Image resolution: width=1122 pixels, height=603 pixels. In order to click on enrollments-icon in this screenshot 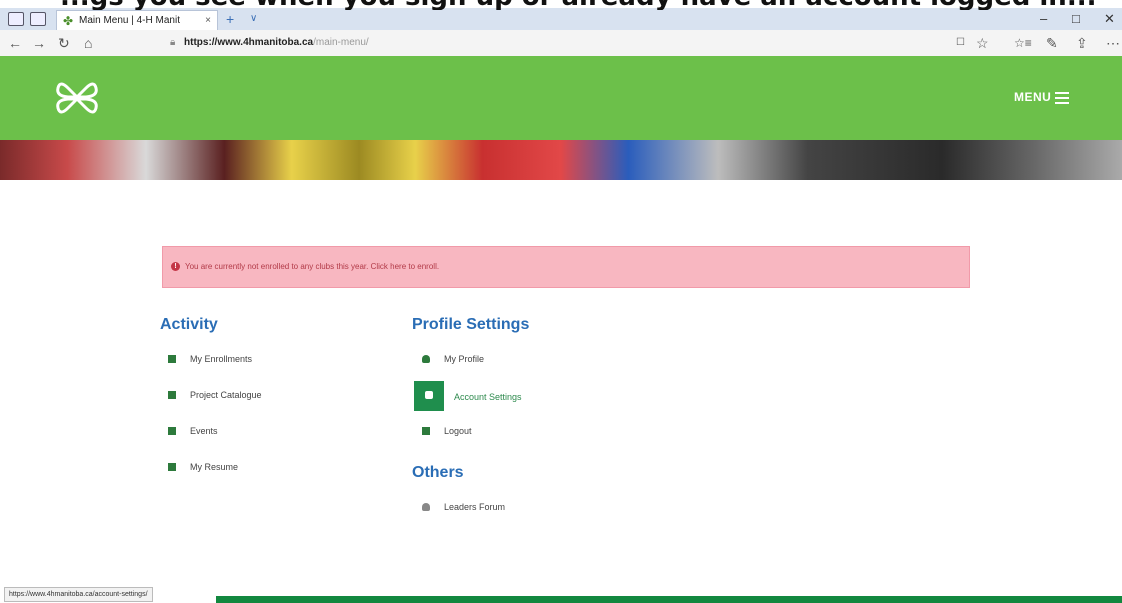, I will do `click(172, 359)`.